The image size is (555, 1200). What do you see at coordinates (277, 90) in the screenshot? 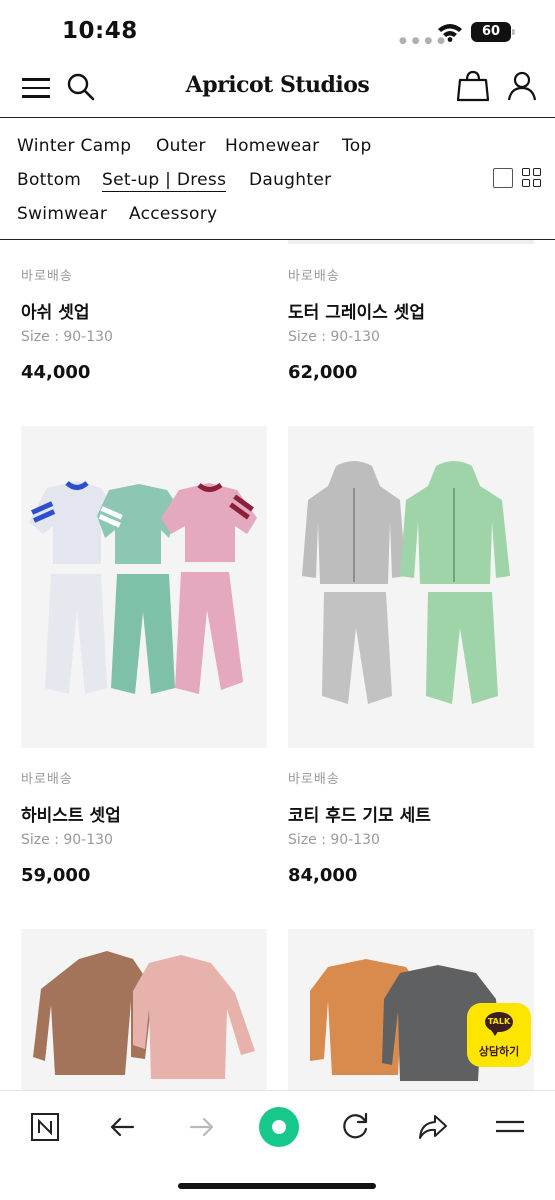
I see `site-header: Apricot Studios` at bounding box center [277, 90].